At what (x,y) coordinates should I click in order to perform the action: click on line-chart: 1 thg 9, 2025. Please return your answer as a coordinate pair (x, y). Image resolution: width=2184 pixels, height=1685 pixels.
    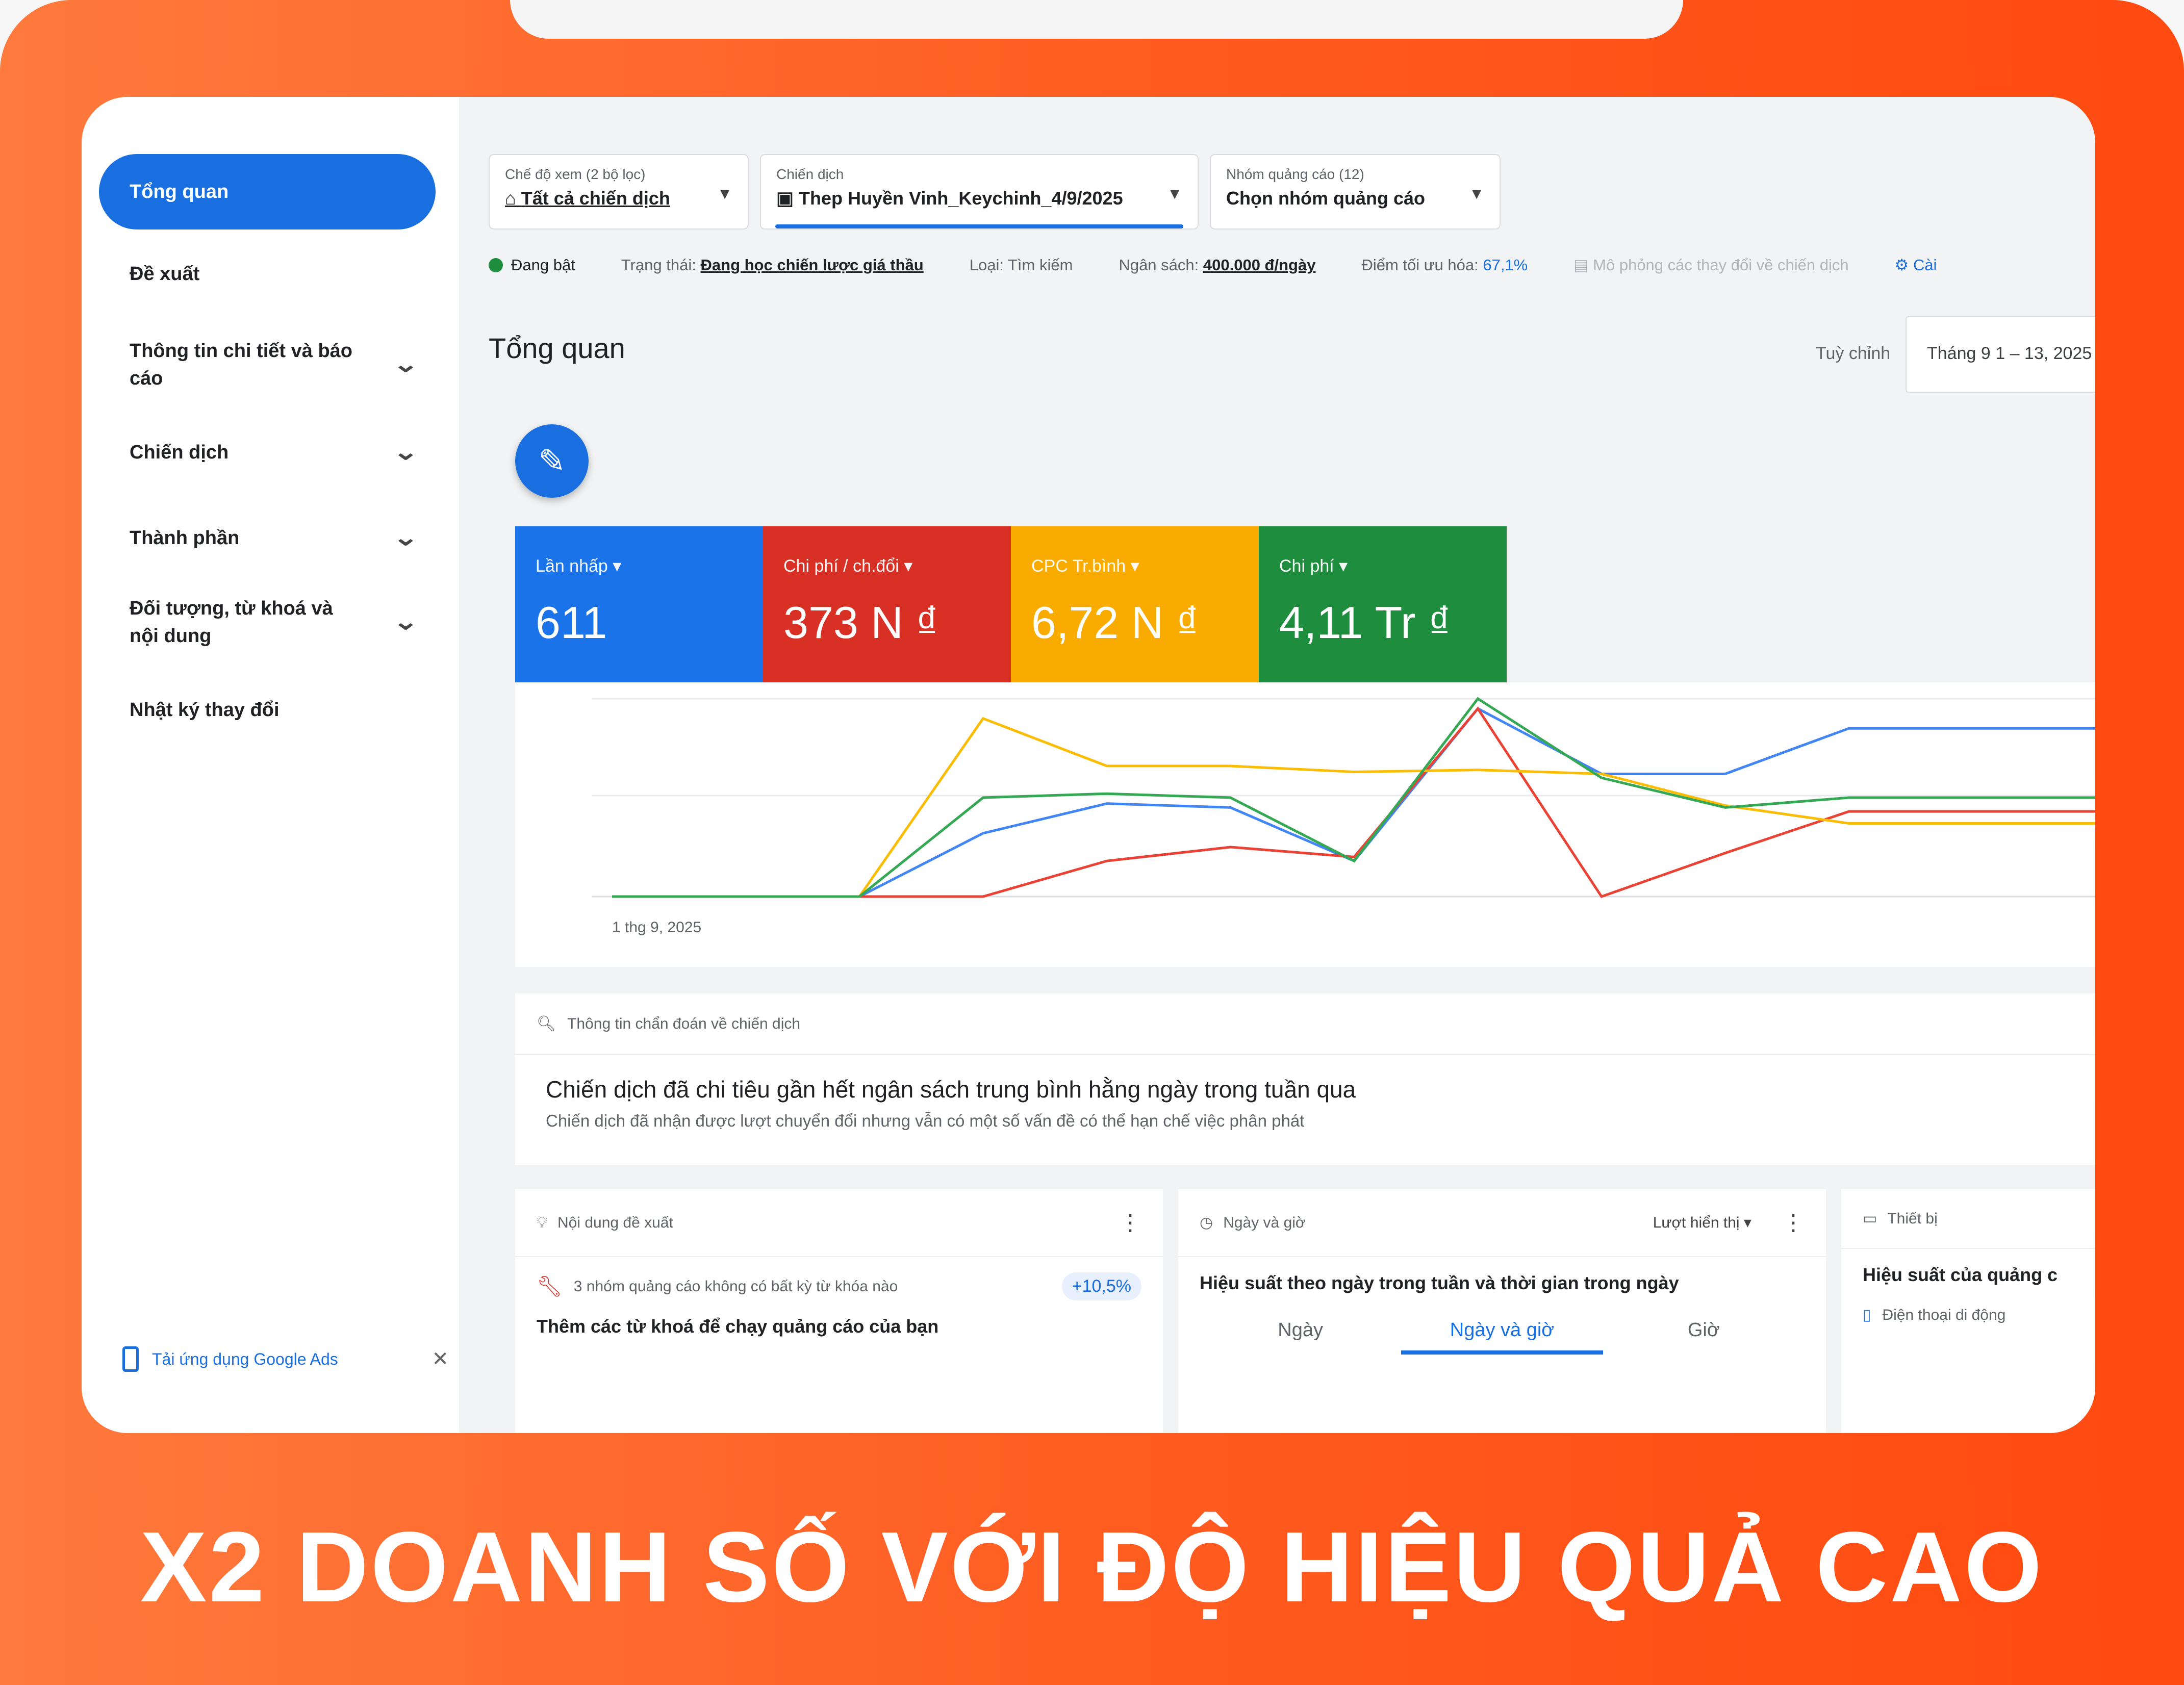
    Looking at the image, I should click on (1344, 816).